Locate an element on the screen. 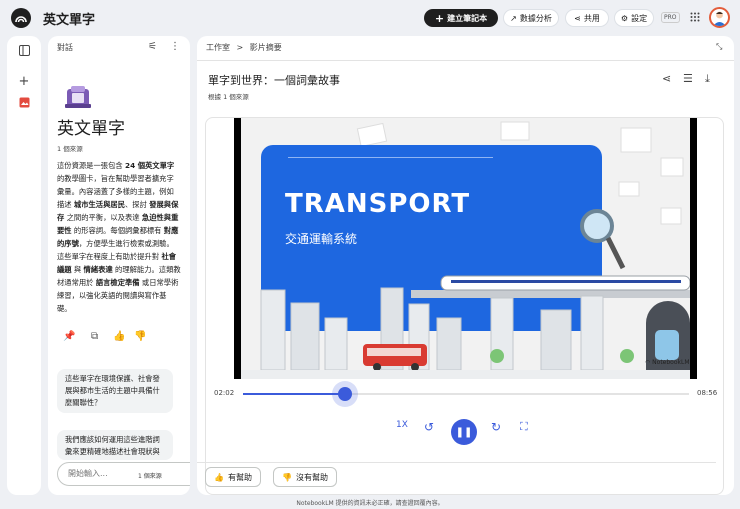 Image resolution: width=740 pixels, height=509 pixels. notebooklm-watermark: ◠ NotebookLM is located at coordinates (667, 362).